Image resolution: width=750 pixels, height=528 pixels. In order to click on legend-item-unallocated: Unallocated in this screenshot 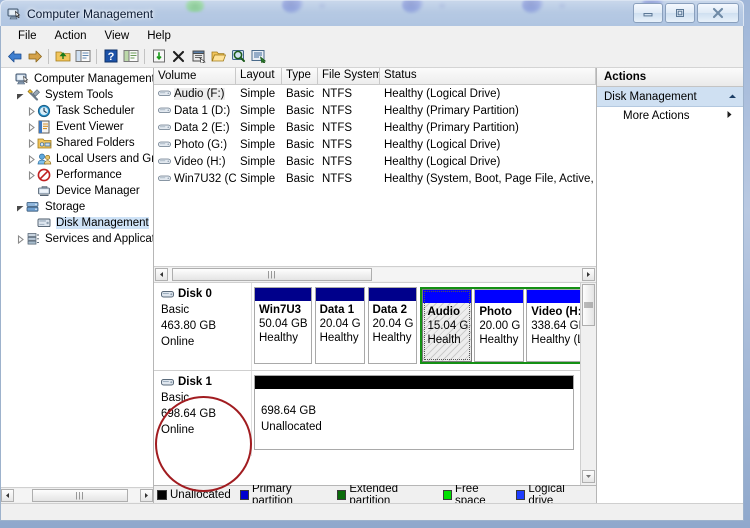, I will do `click(194, 495)`.